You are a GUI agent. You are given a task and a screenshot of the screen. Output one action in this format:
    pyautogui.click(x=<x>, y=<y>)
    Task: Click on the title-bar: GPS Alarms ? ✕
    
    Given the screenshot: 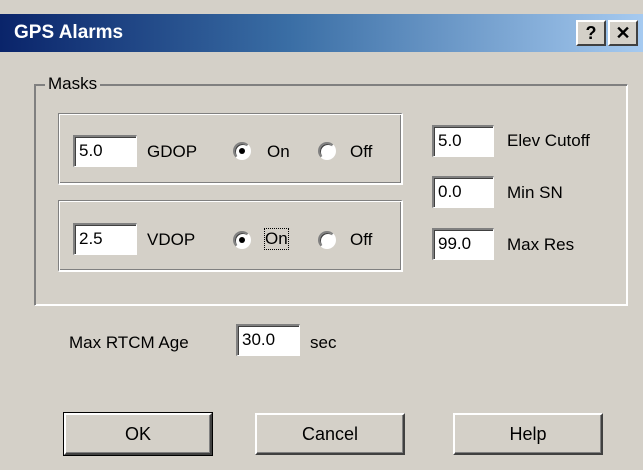 What is the action you would take?
    pyautogui.click(x=321, y=33)
    